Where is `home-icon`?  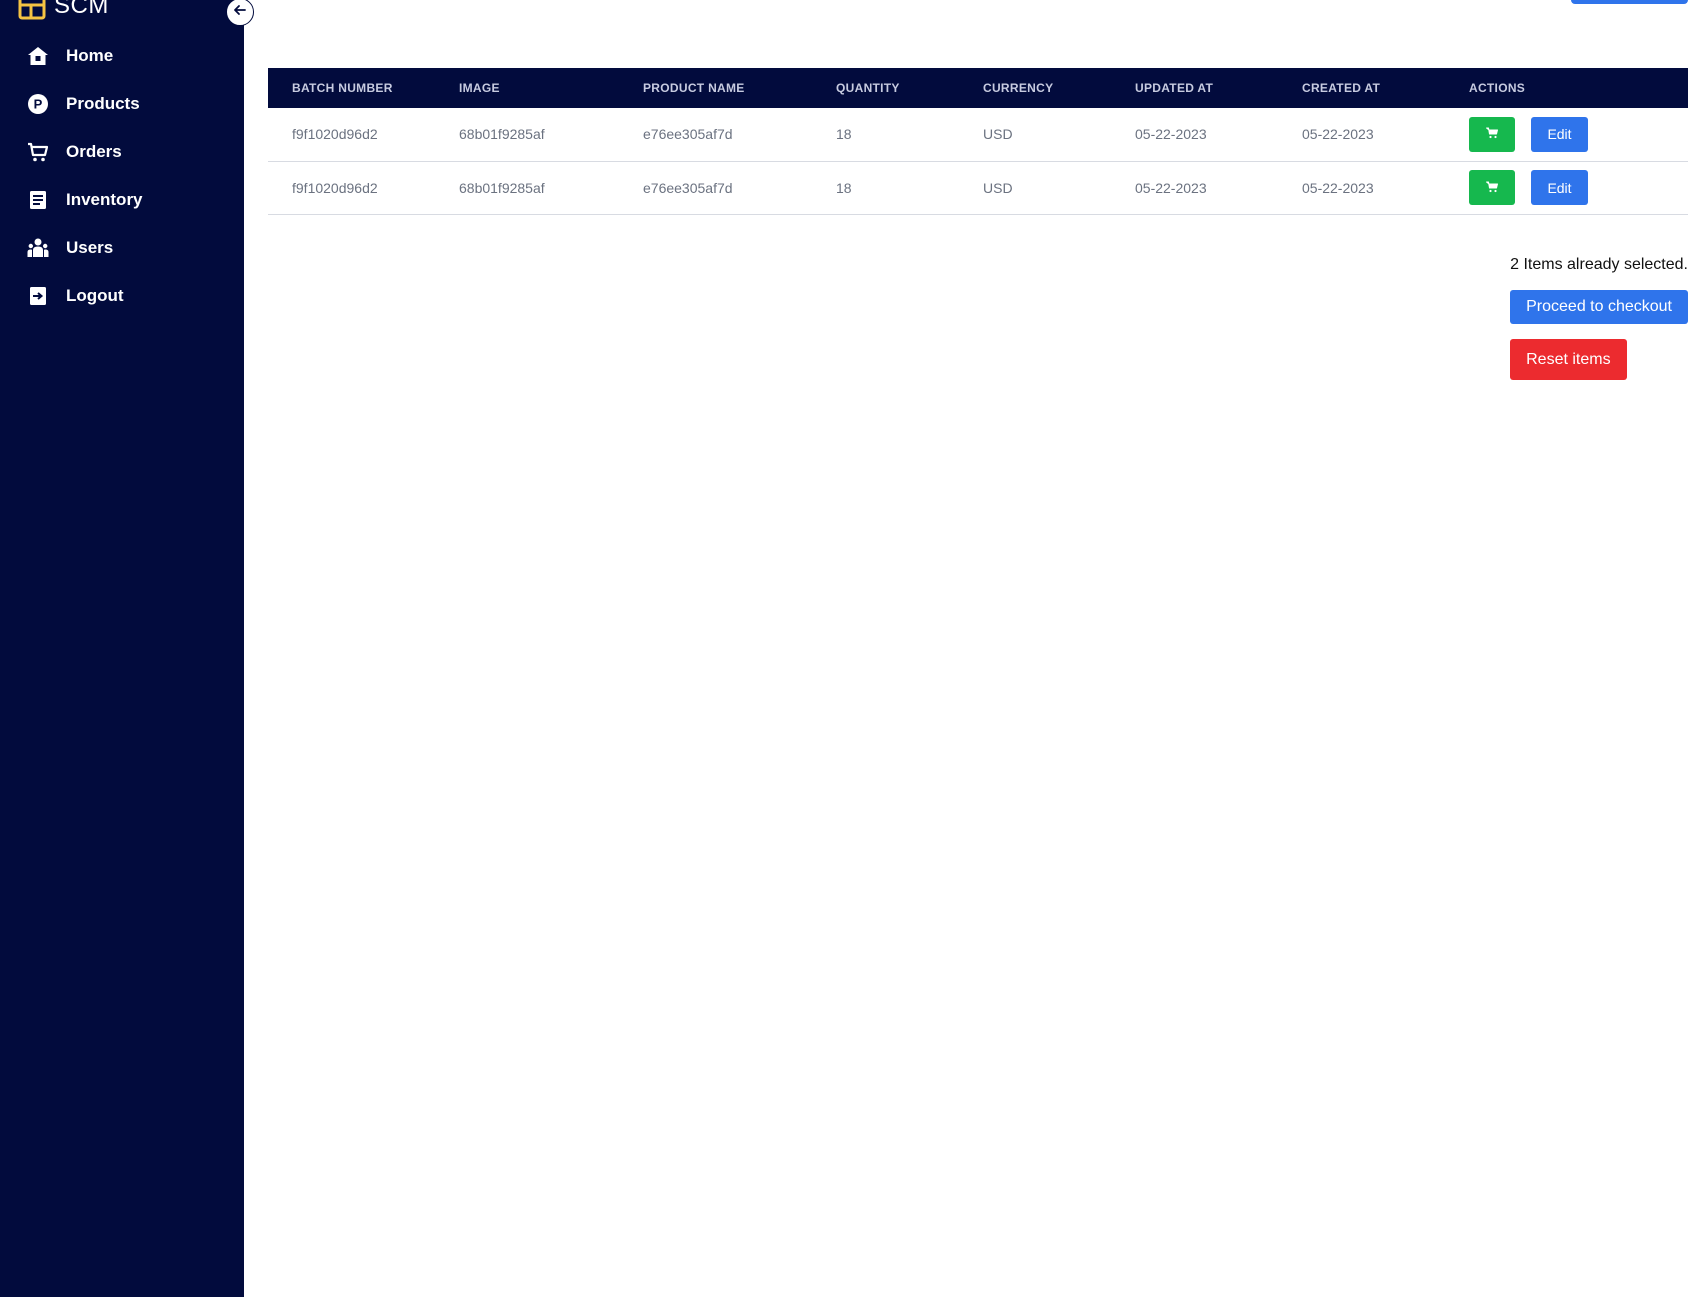 home-icon is located at coordinates (38, 56).